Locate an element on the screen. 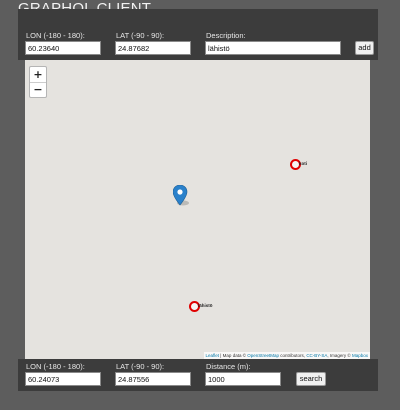 This screenshot has height=410, width=400. license-link: CC-BY-SA is located at coordinates (316, 355).